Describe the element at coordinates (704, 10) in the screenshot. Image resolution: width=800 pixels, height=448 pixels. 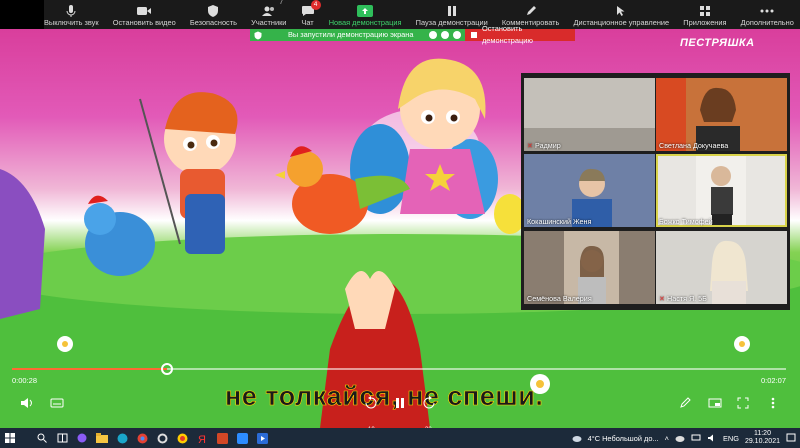
I see `apps-grid-icon` at that location.